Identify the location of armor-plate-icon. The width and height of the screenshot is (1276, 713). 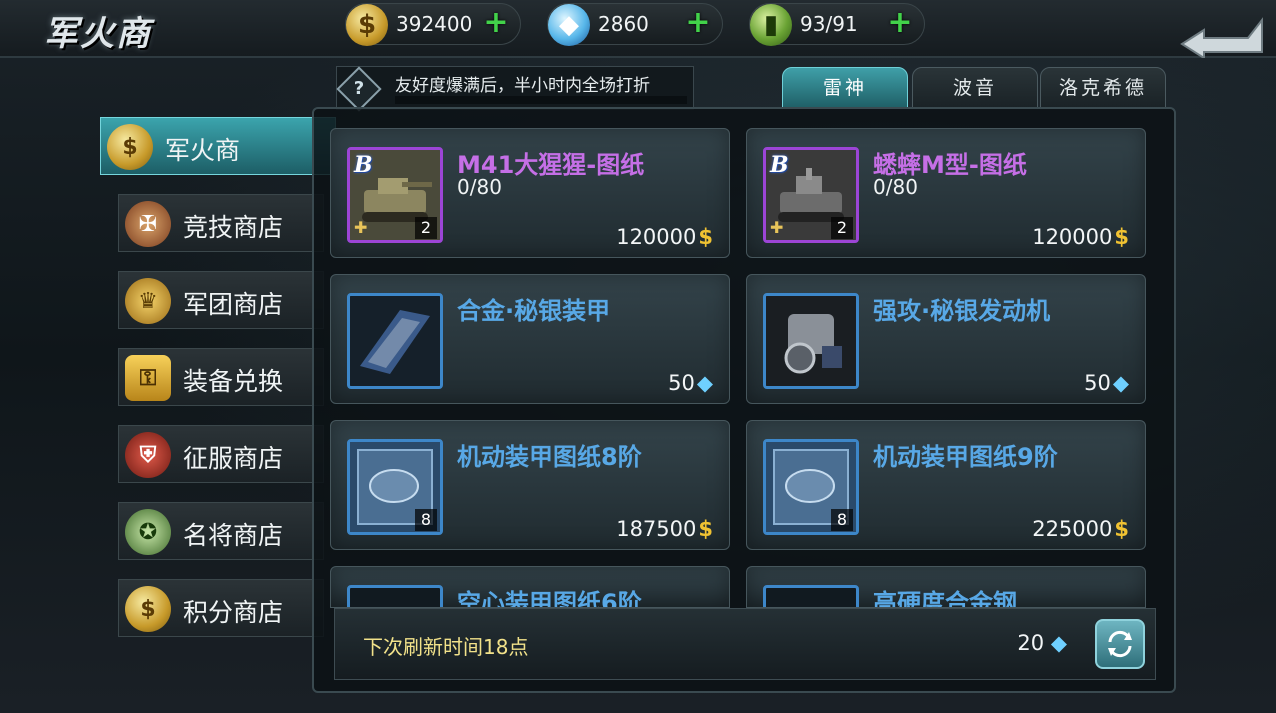
(395, 341).